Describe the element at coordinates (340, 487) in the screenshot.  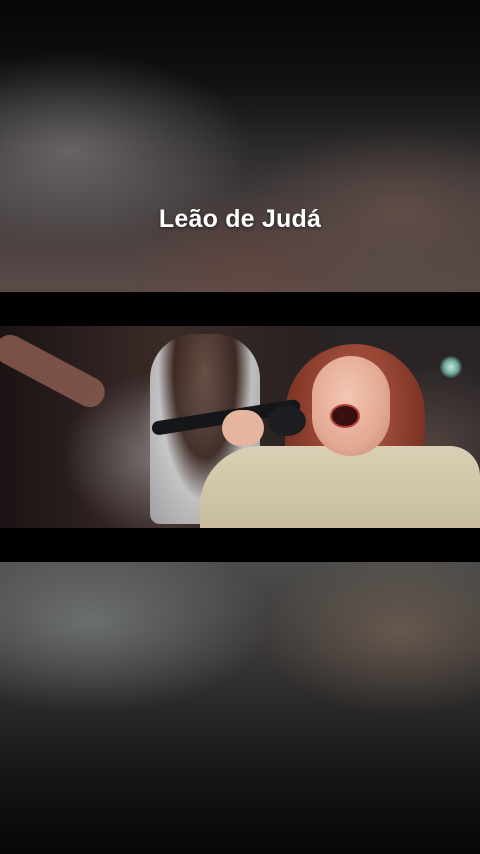
I see `singer-body` at that location.